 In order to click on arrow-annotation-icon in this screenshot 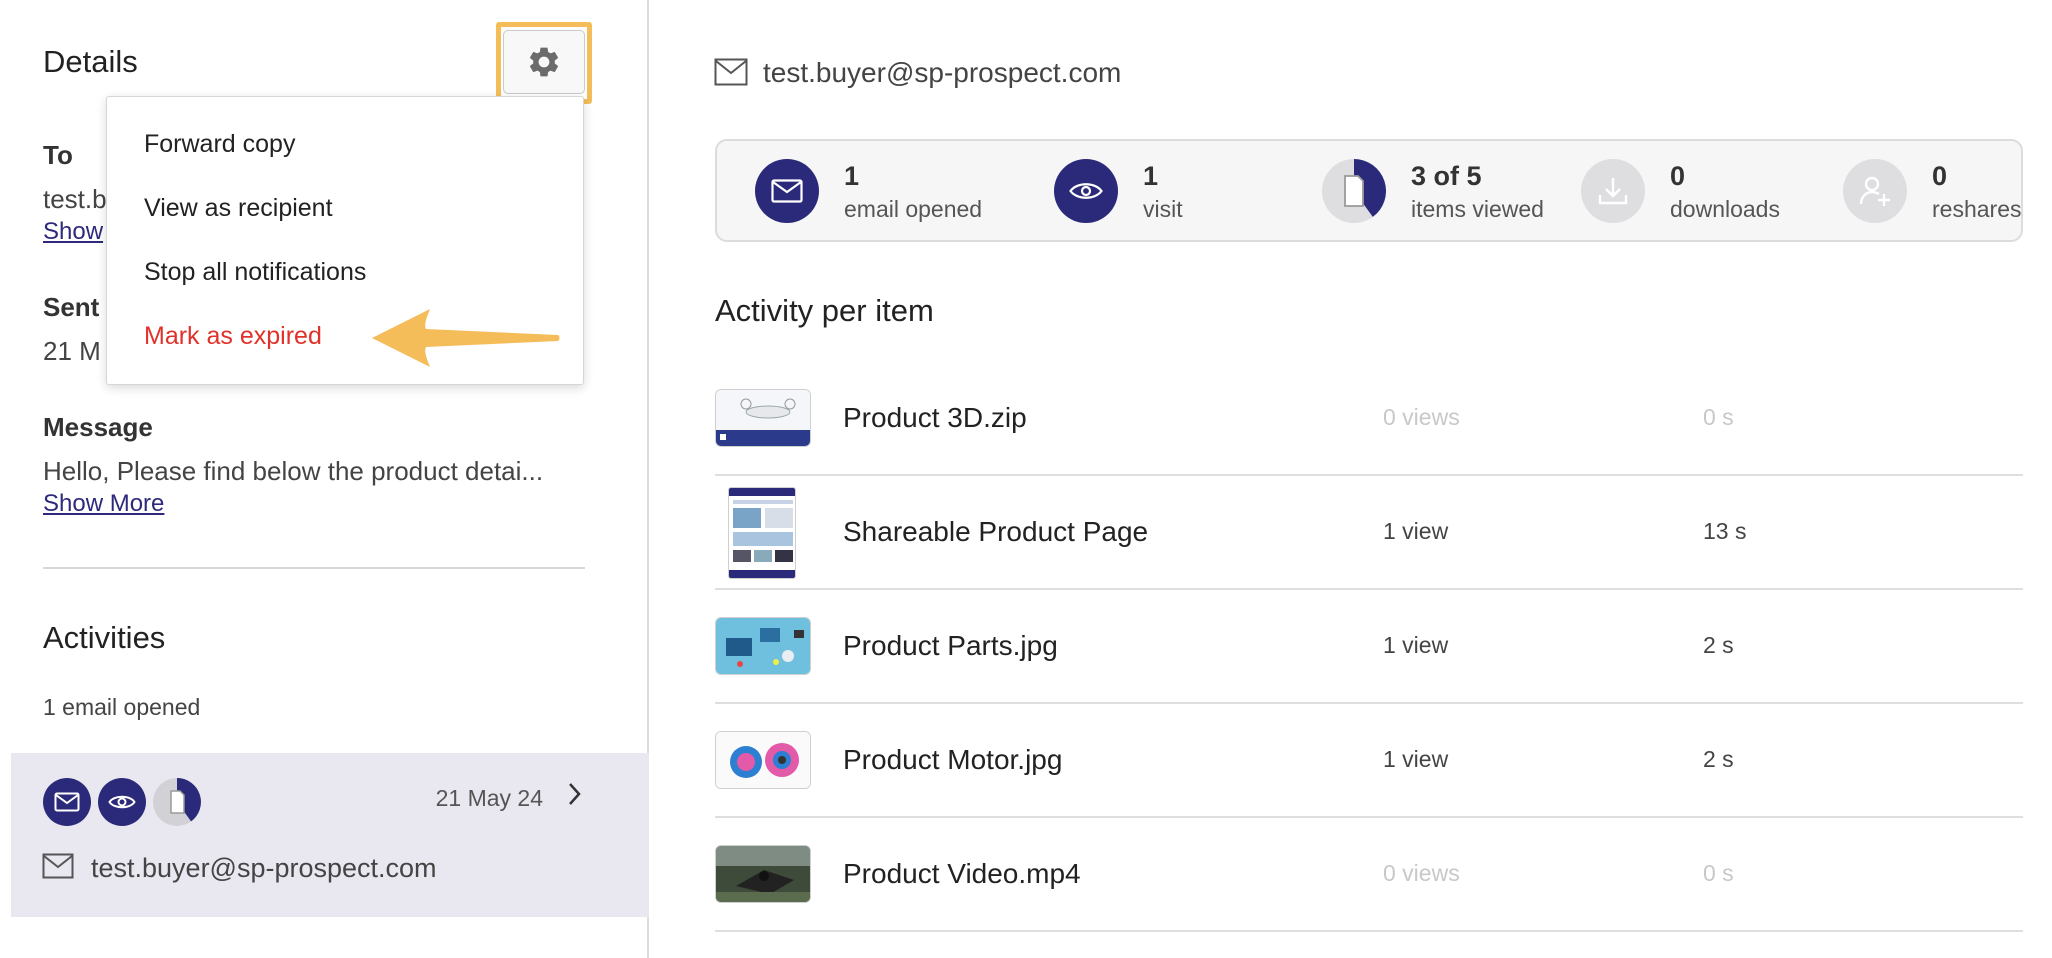, I will do `click(466, 338)`.